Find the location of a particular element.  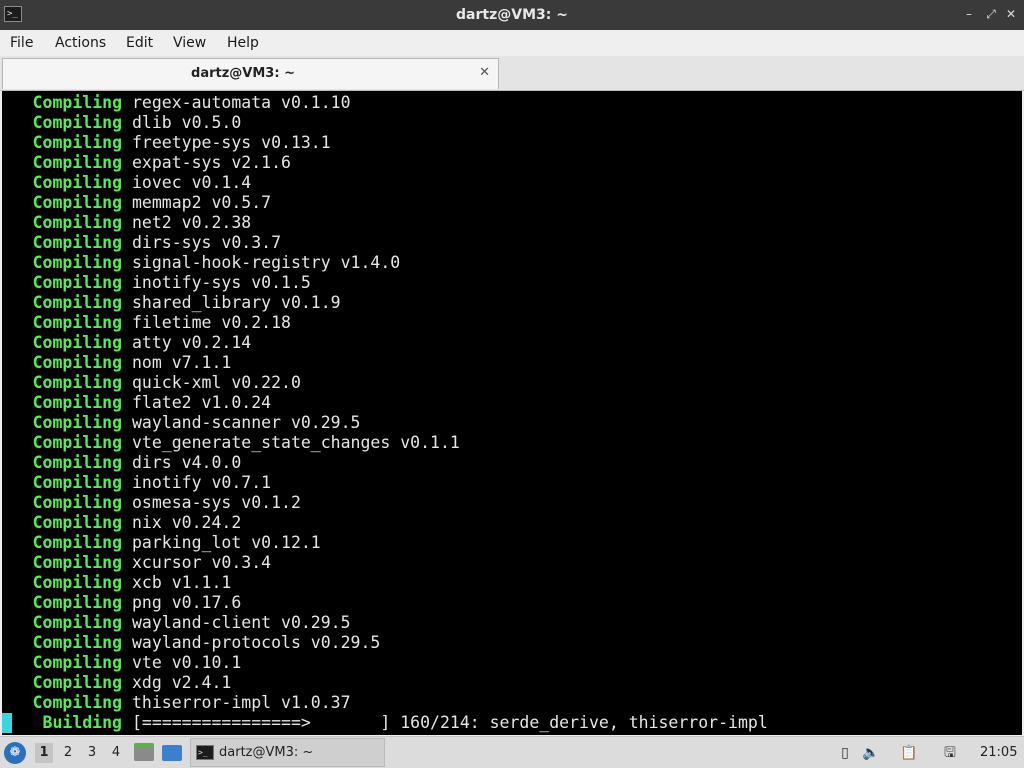

progress-bar-text: [================> ] is located at coordinates (261, 722).